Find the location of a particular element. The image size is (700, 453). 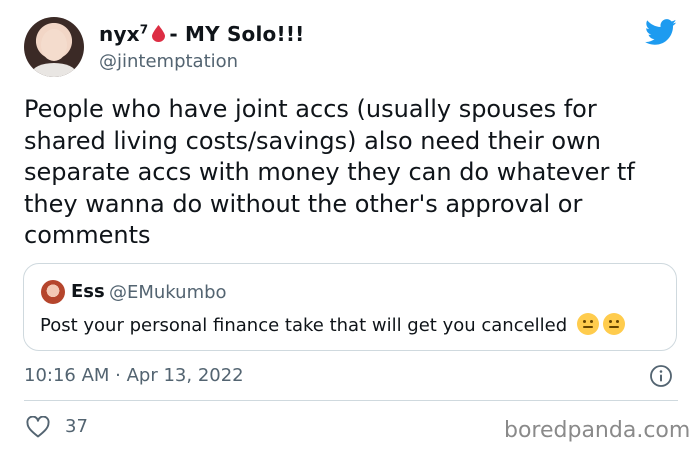

like-count: 37 is located at coordinates (76, 426).